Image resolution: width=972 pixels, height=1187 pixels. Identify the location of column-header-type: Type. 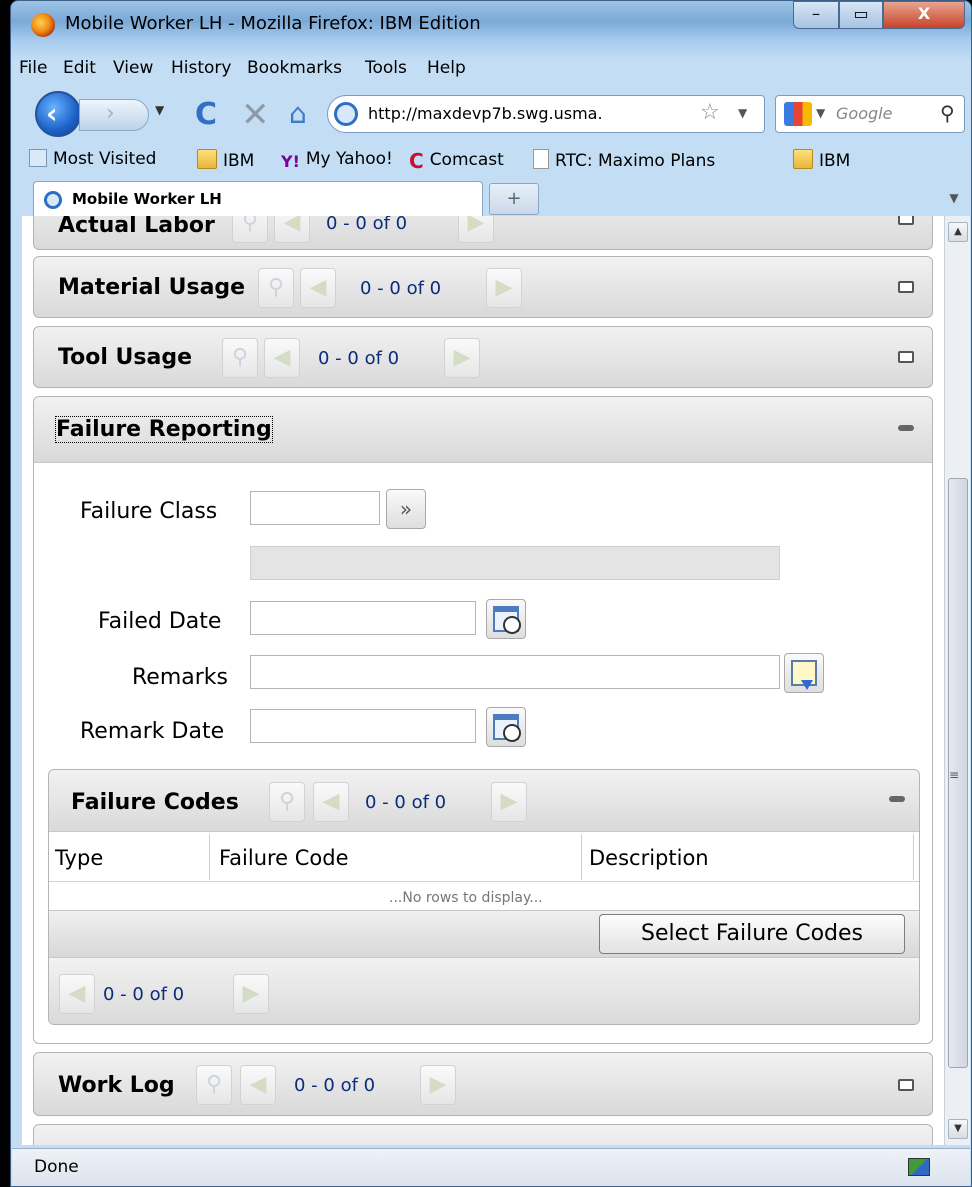
(79, 858).